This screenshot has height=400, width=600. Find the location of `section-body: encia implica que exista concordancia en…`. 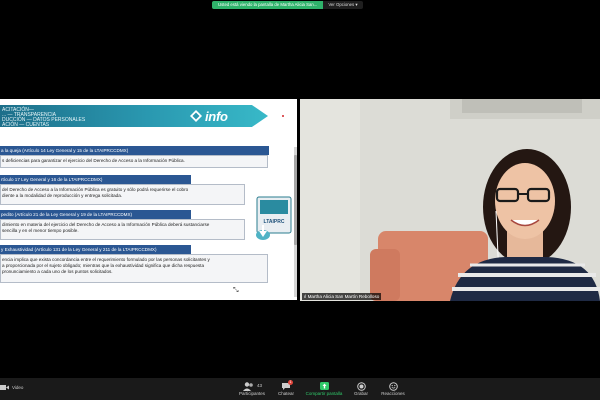

section-body: encia implica que exista concordancia en… is located at coordinates (134, 268).